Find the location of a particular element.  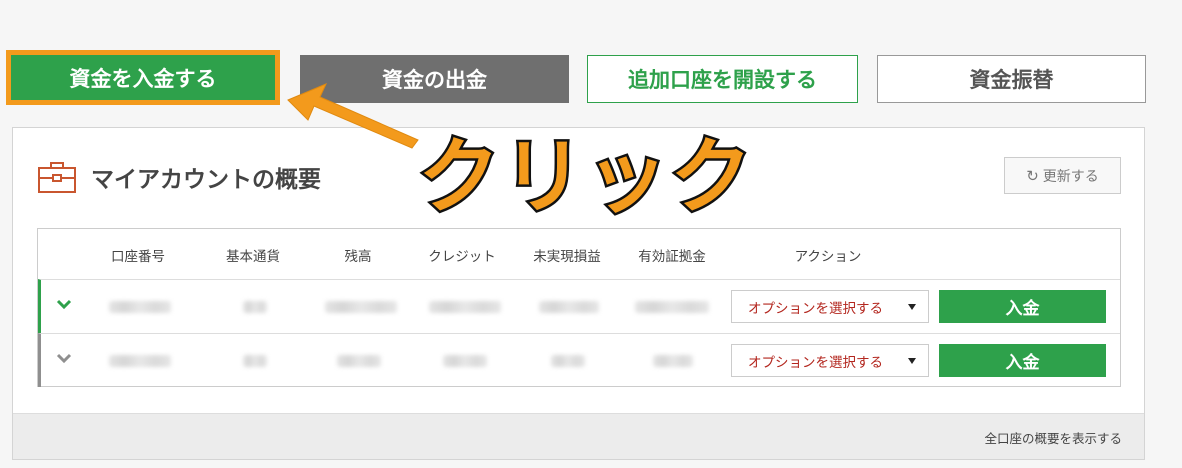

deposit-funds-button-highlight: 資金を入金する is located at coordinates (143, 77).